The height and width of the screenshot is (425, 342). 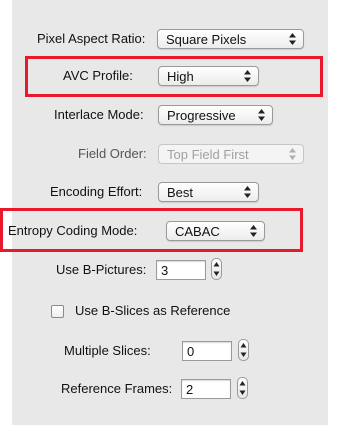 I want to click on avc-profile-popup: High, so click(x=208, y=76).